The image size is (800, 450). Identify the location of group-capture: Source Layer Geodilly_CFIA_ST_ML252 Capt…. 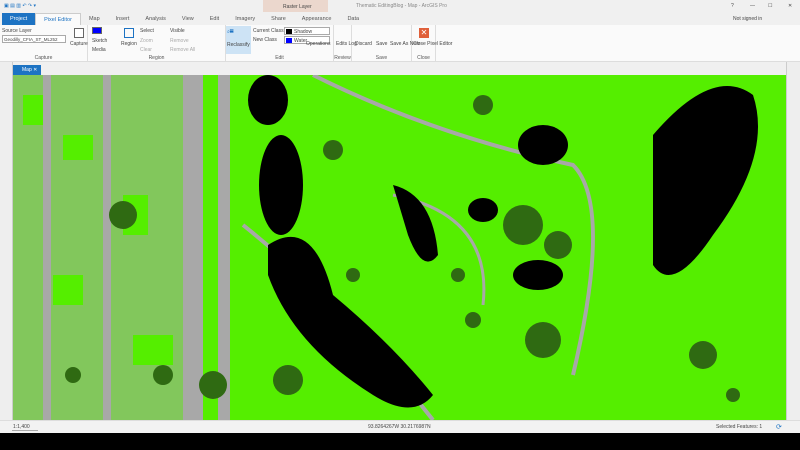
(44, 43).